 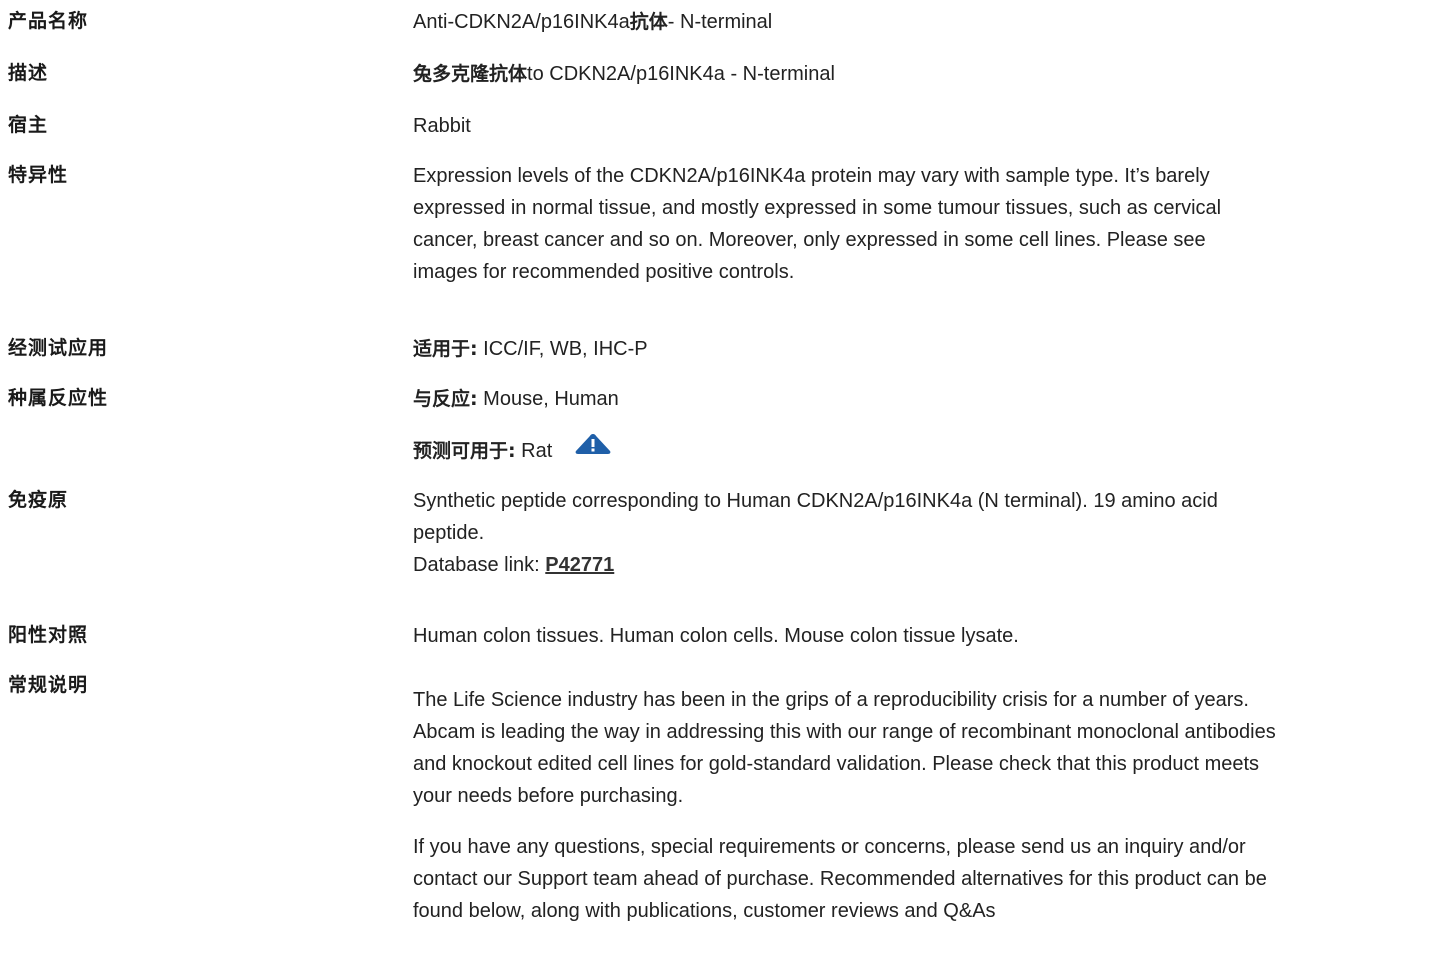 What do you see at coordinates (681, 74) in the screenshot?
I see `description-suffix: to CDKN2A/p16INK4a - N-terminal` at bounding box center [681, 74].